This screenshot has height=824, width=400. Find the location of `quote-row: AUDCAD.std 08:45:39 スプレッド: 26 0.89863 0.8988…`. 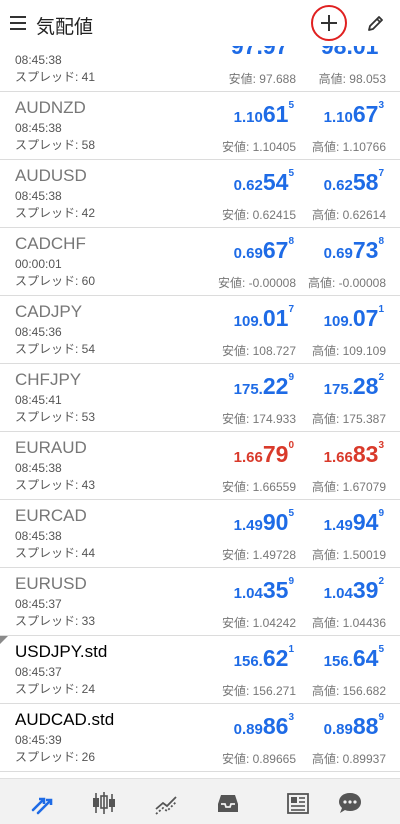

quote-row: AUDCAD.std 08:45:39 スプレッド: 26 0.89863 0.8988… is located at coordinates (200, 738).